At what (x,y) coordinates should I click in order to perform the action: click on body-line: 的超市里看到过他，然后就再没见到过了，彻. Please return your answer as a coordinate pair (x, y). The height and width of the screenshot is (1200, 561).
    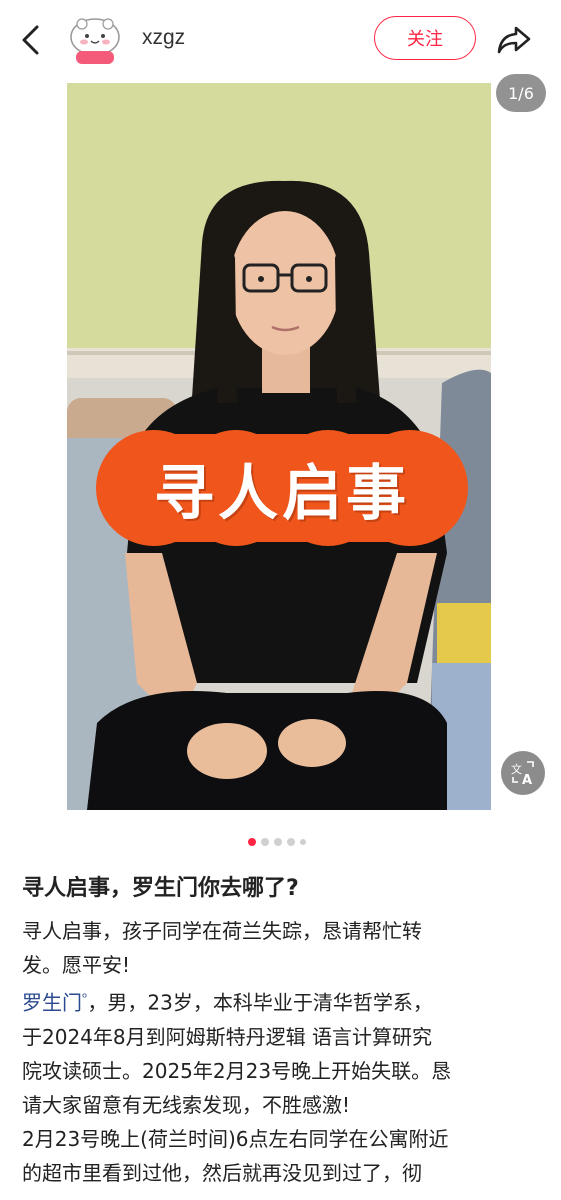
    Looking at the image, I should click on (222, 1172).